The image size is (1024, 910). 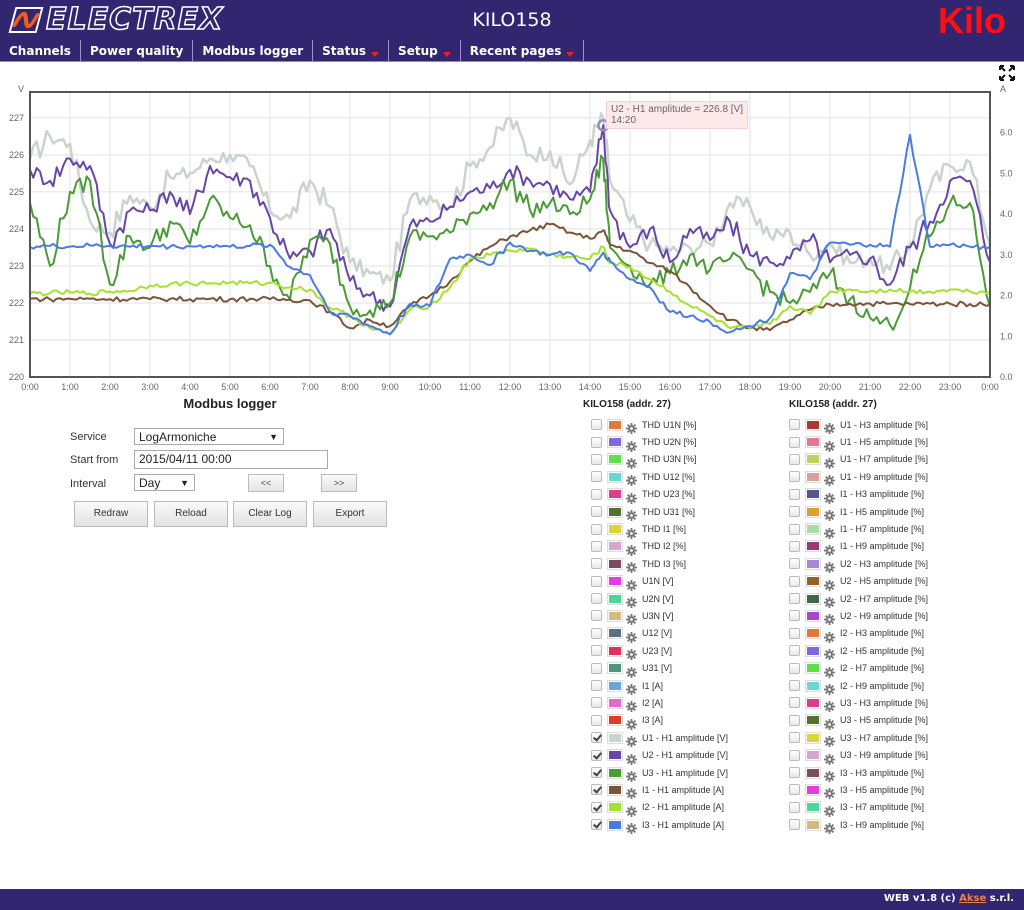 I want to click on redraw-button: Redraw, so click(x=111, y=514).